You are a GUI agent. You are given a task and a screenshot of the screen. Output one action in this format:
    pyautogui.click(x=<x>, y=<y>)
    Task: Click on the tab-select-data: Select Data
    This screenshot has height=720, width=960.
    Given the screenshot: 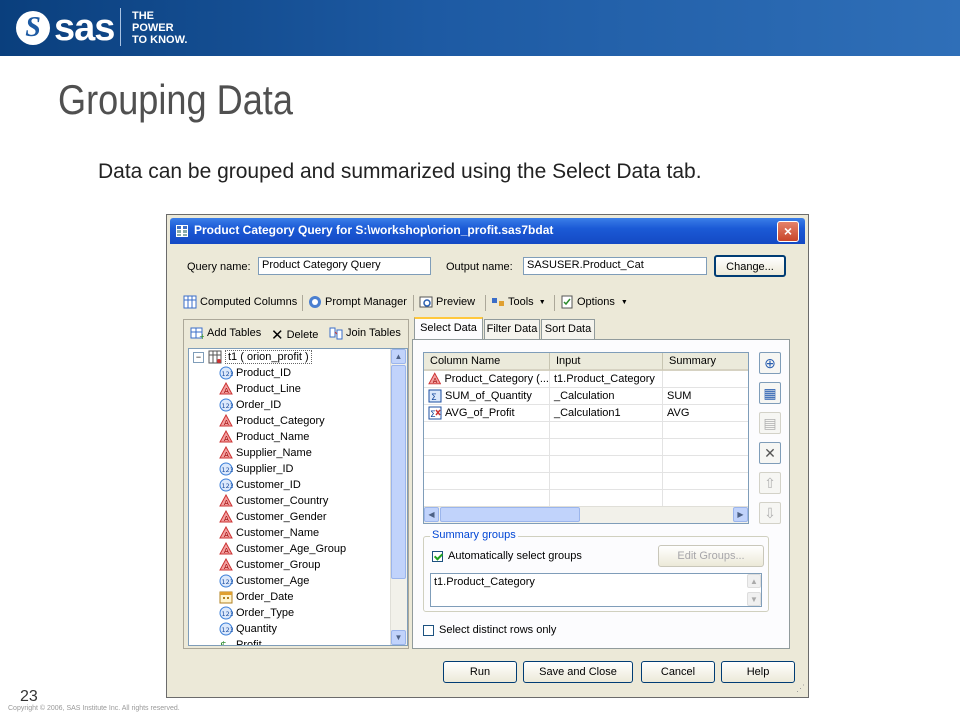 What is the action you would take?
    pyautogui.click(x=448, y=328)
    